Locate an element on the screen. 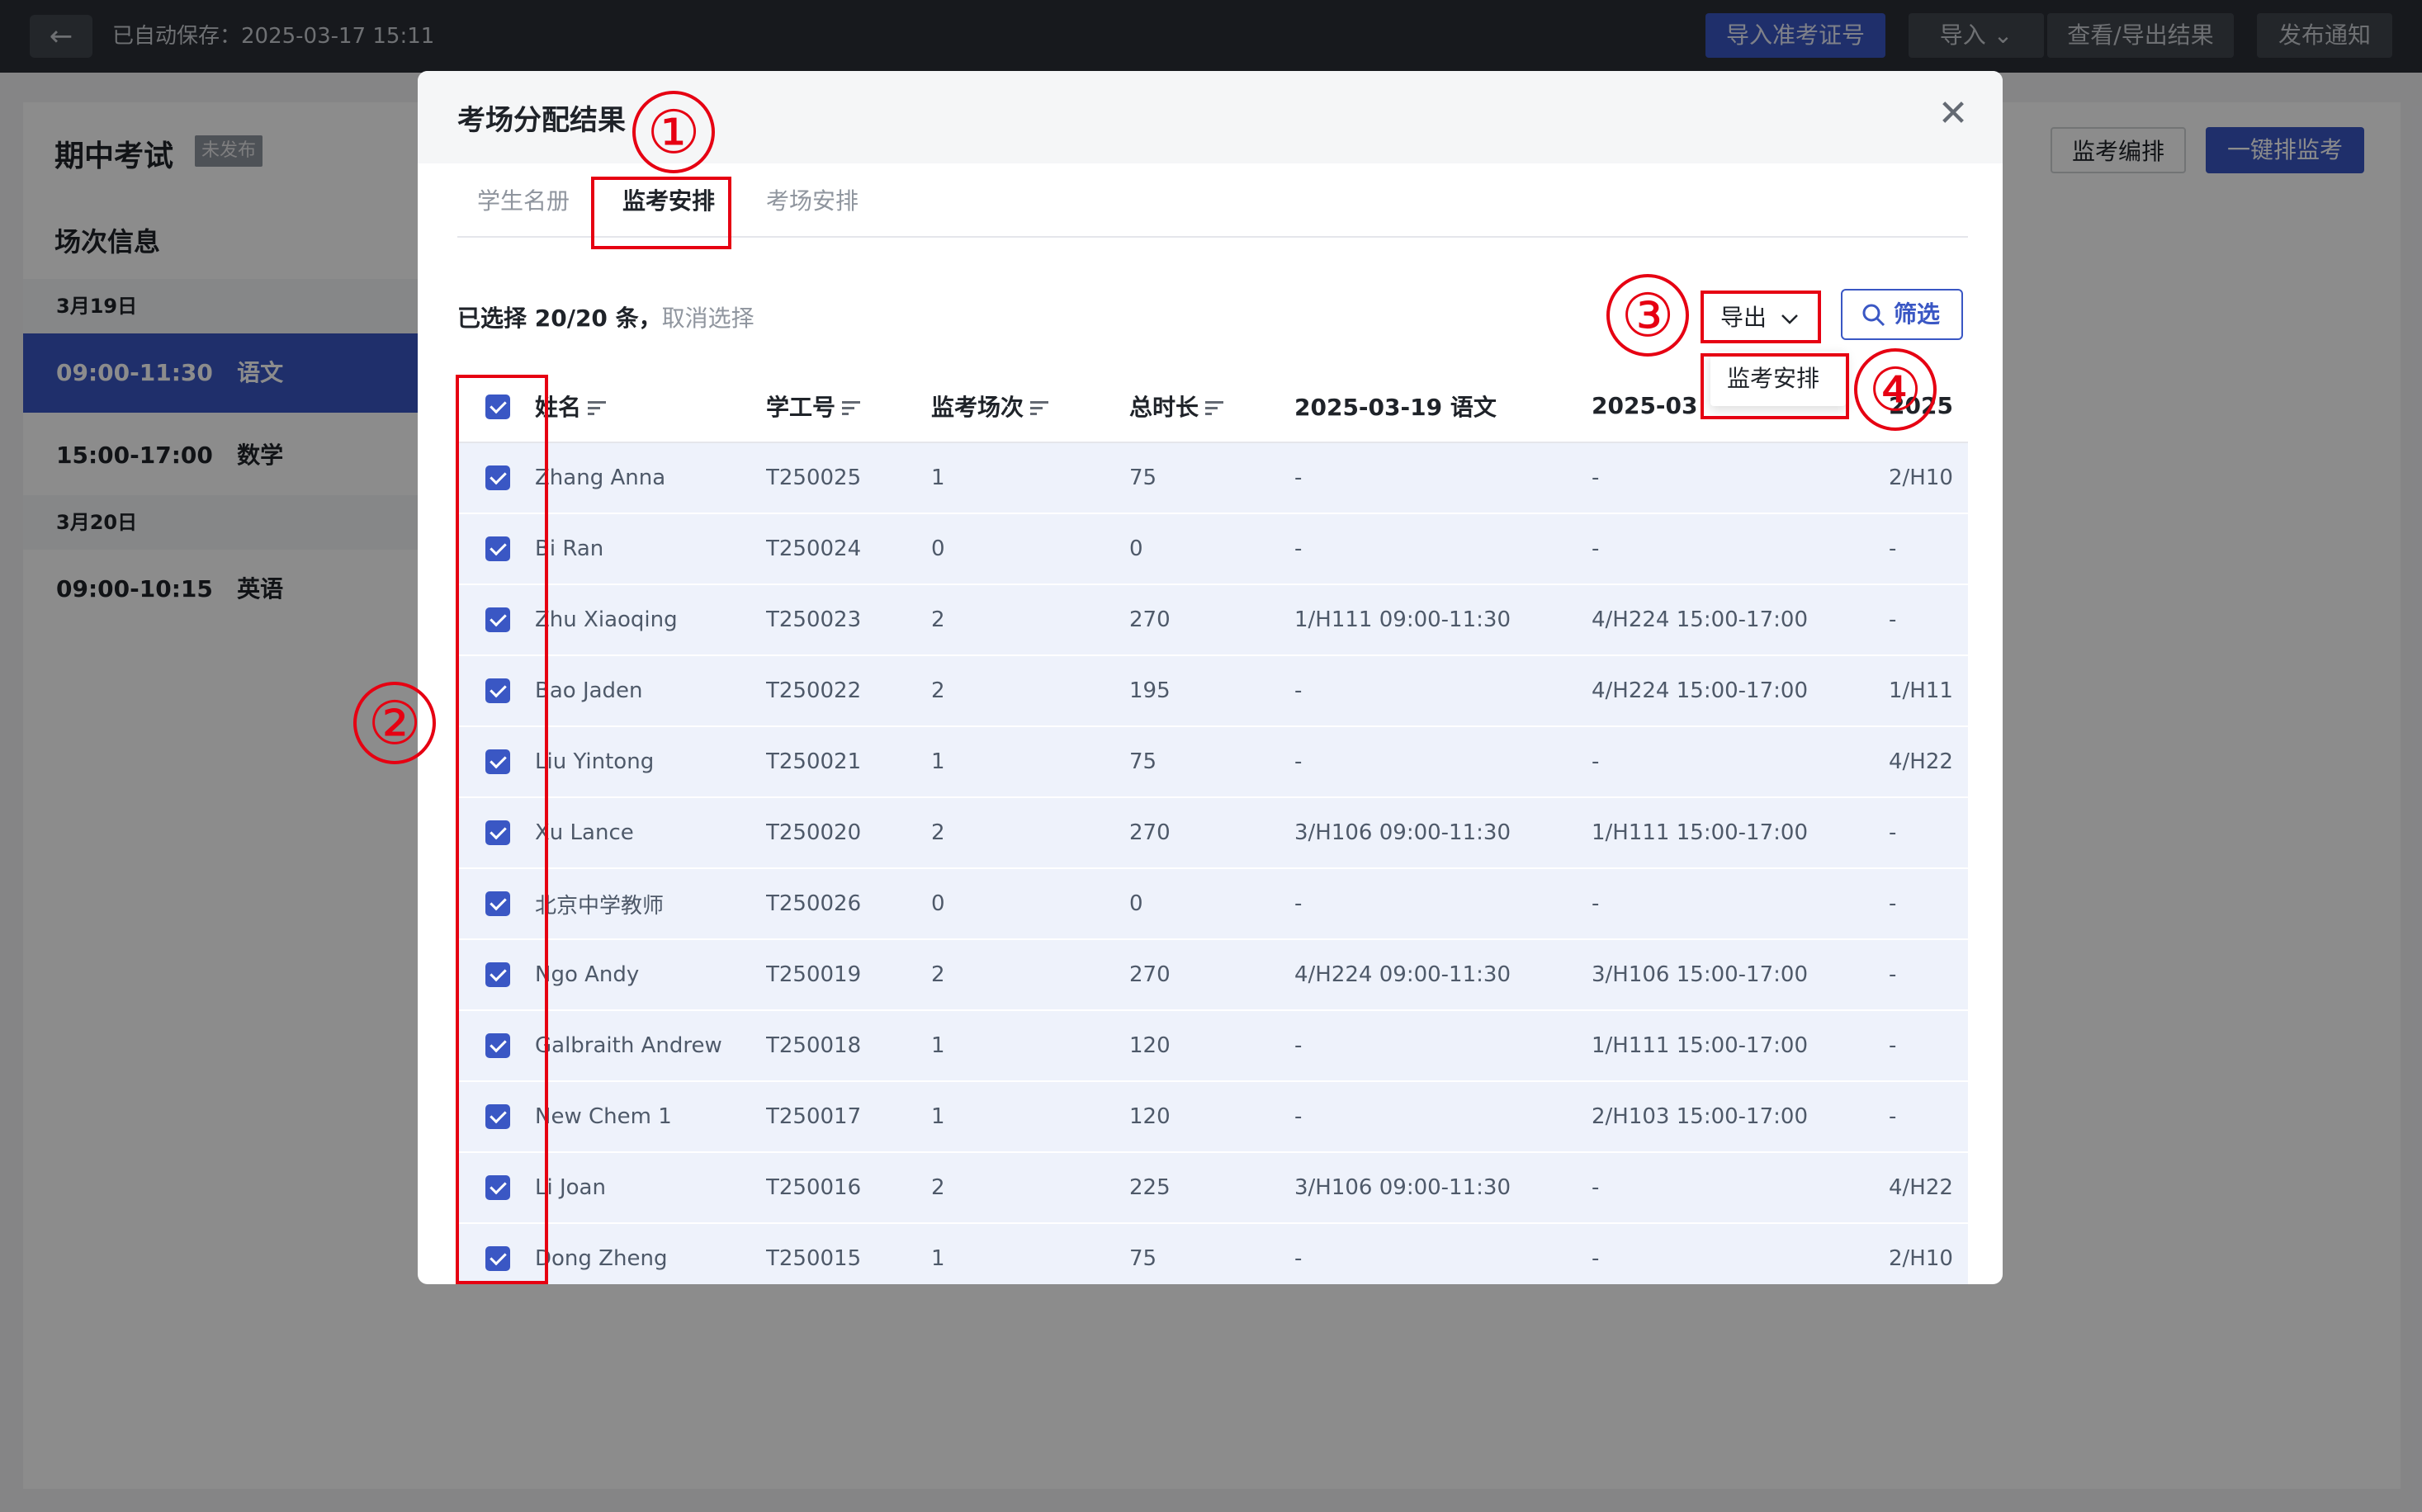  tab-student-roster: 学生名册 is located at coordinates (523, 199).